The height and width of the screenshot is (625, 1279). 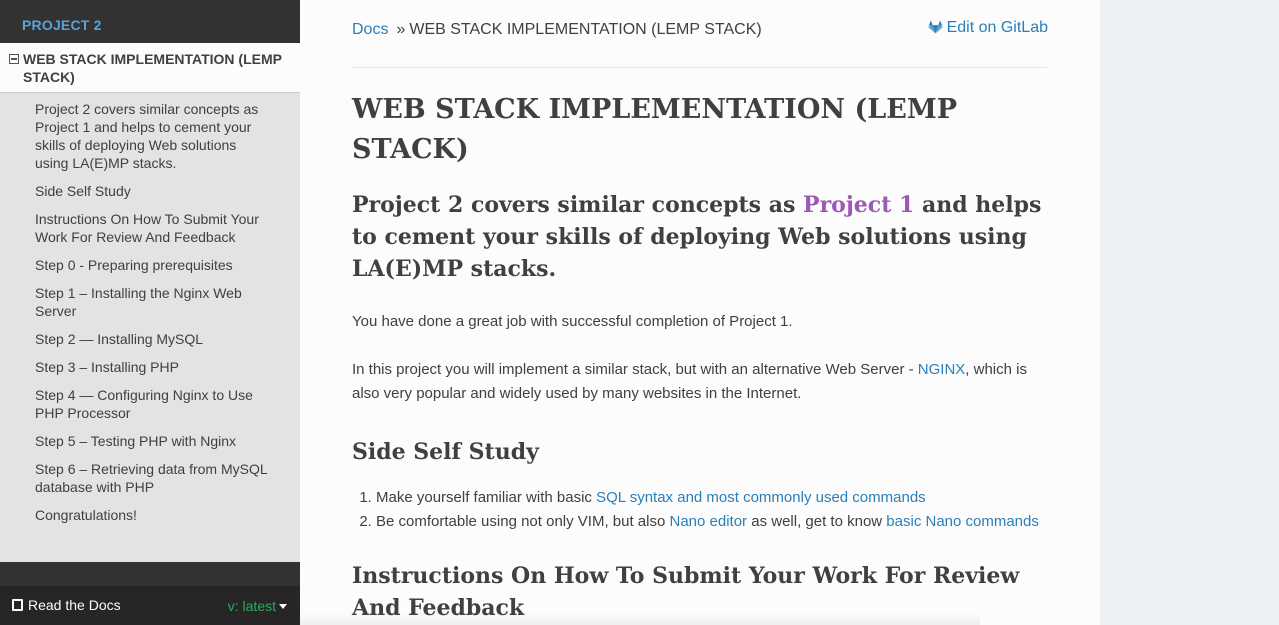 What do you see at coordinates (150, 605) in the screenshot?
I see `rtd-version-bar: Read the Docs v: latest` at bounding box center [150, 605].